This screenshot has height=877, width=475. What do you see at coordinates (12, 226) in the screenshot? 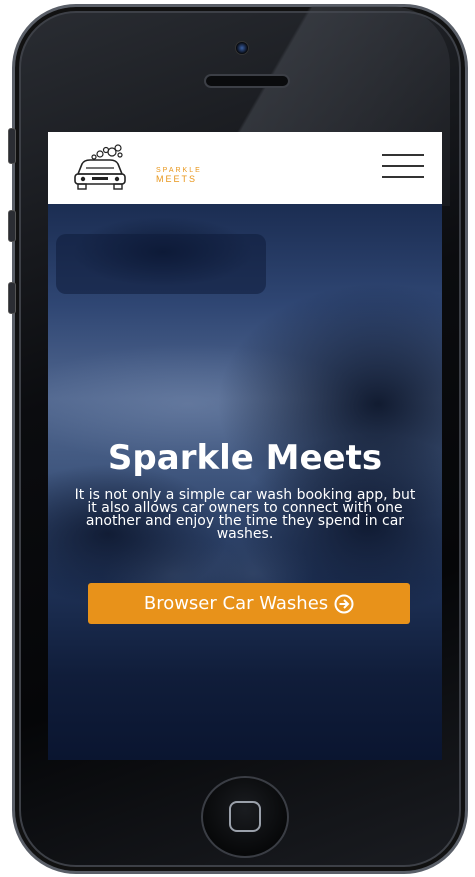
I see `volume-up-button` at bounding box center [12, 226].